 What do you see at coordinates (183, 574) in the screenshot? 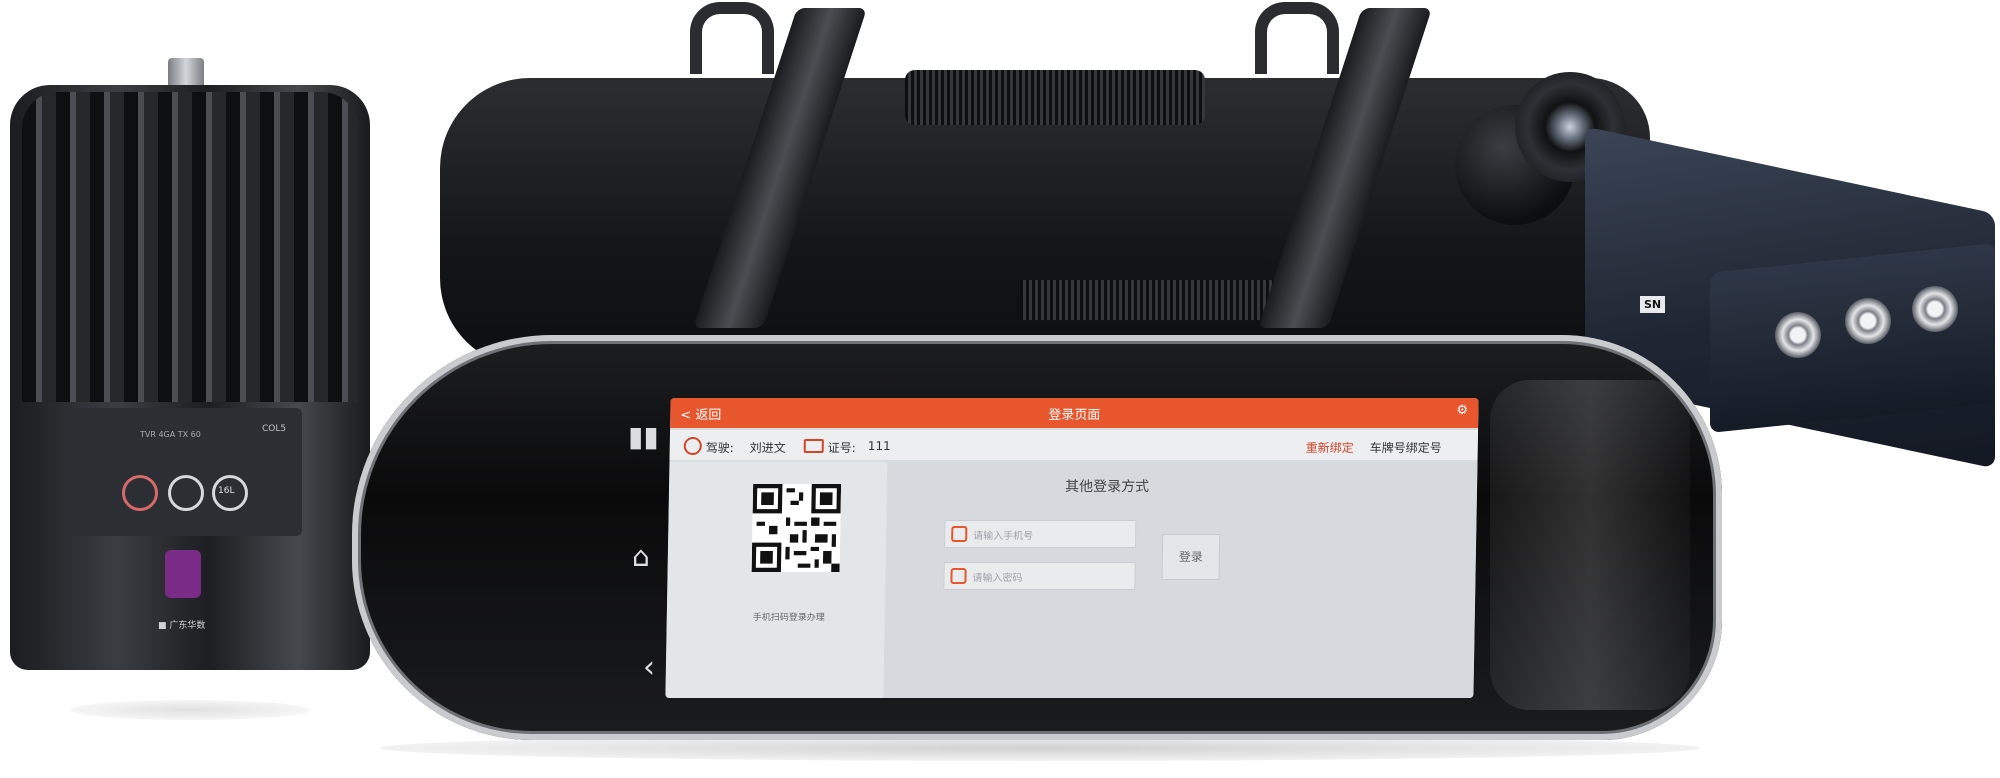
I see `purple-indicator-tag` at bounding box center [183, 574].